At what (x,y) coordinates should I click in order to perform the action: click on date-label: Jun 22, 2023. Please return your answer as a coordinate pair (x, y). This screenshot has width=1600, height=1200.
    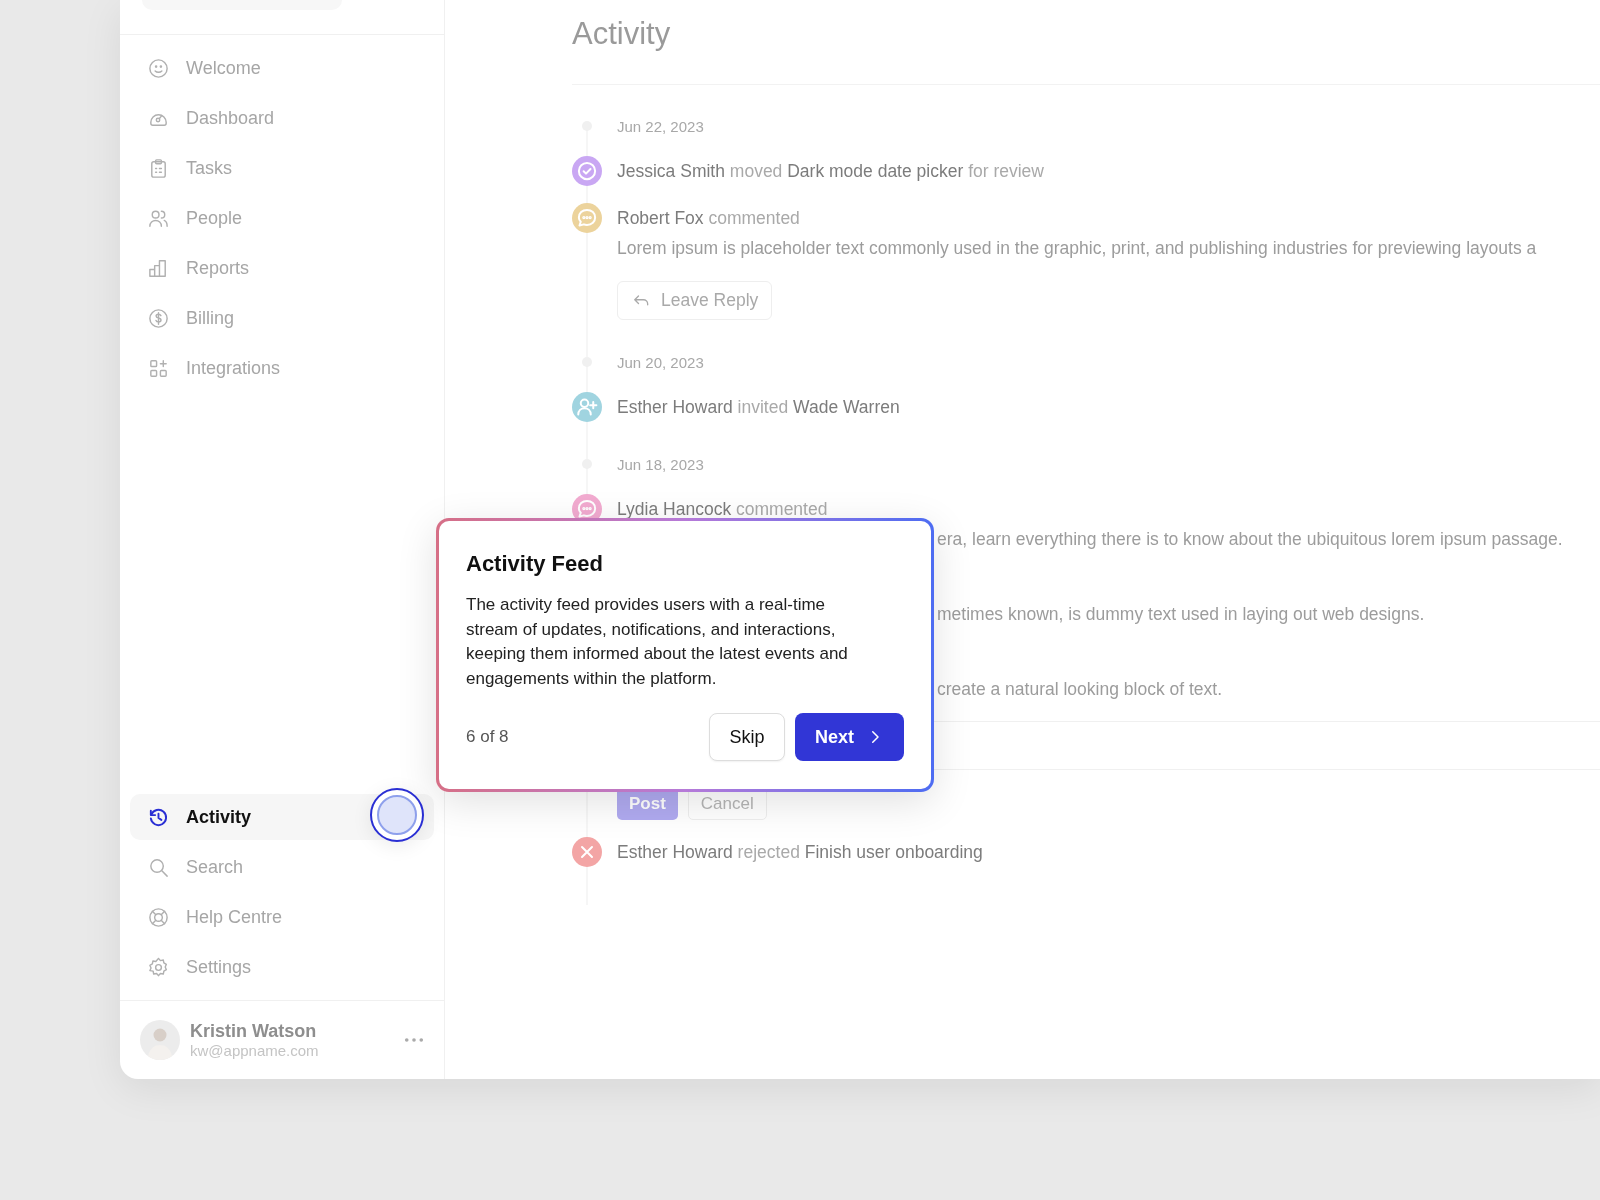
    Looking at the image, I should click on (660, 126).